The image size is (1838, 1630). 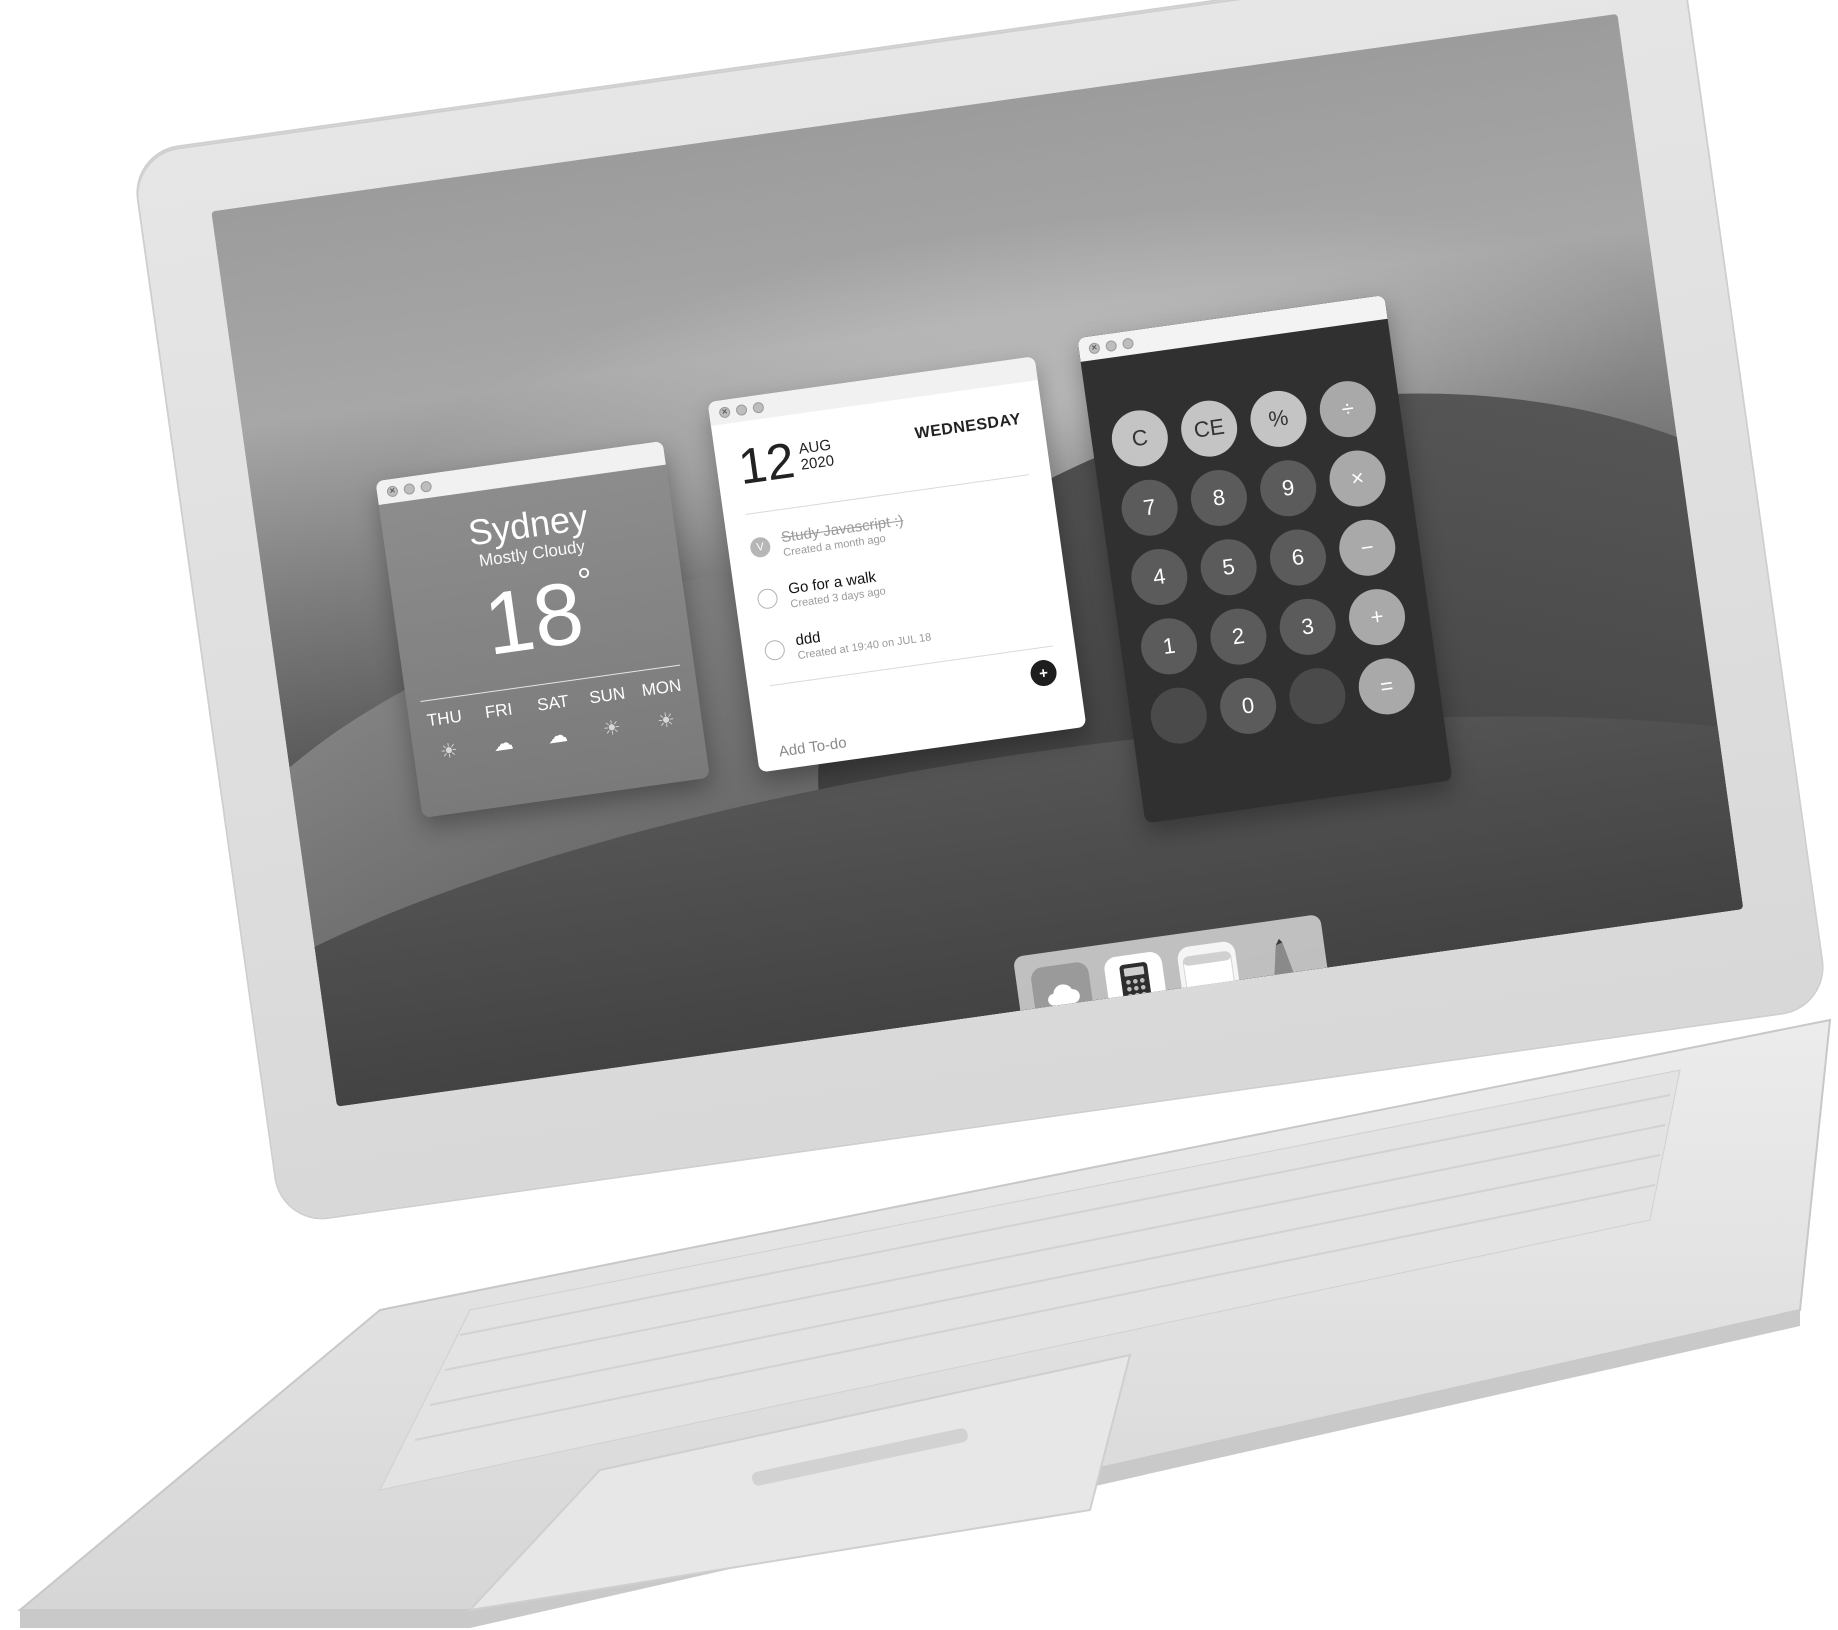 I want to click on date-month-year: AUG 2020, so click(x=817, y=455).